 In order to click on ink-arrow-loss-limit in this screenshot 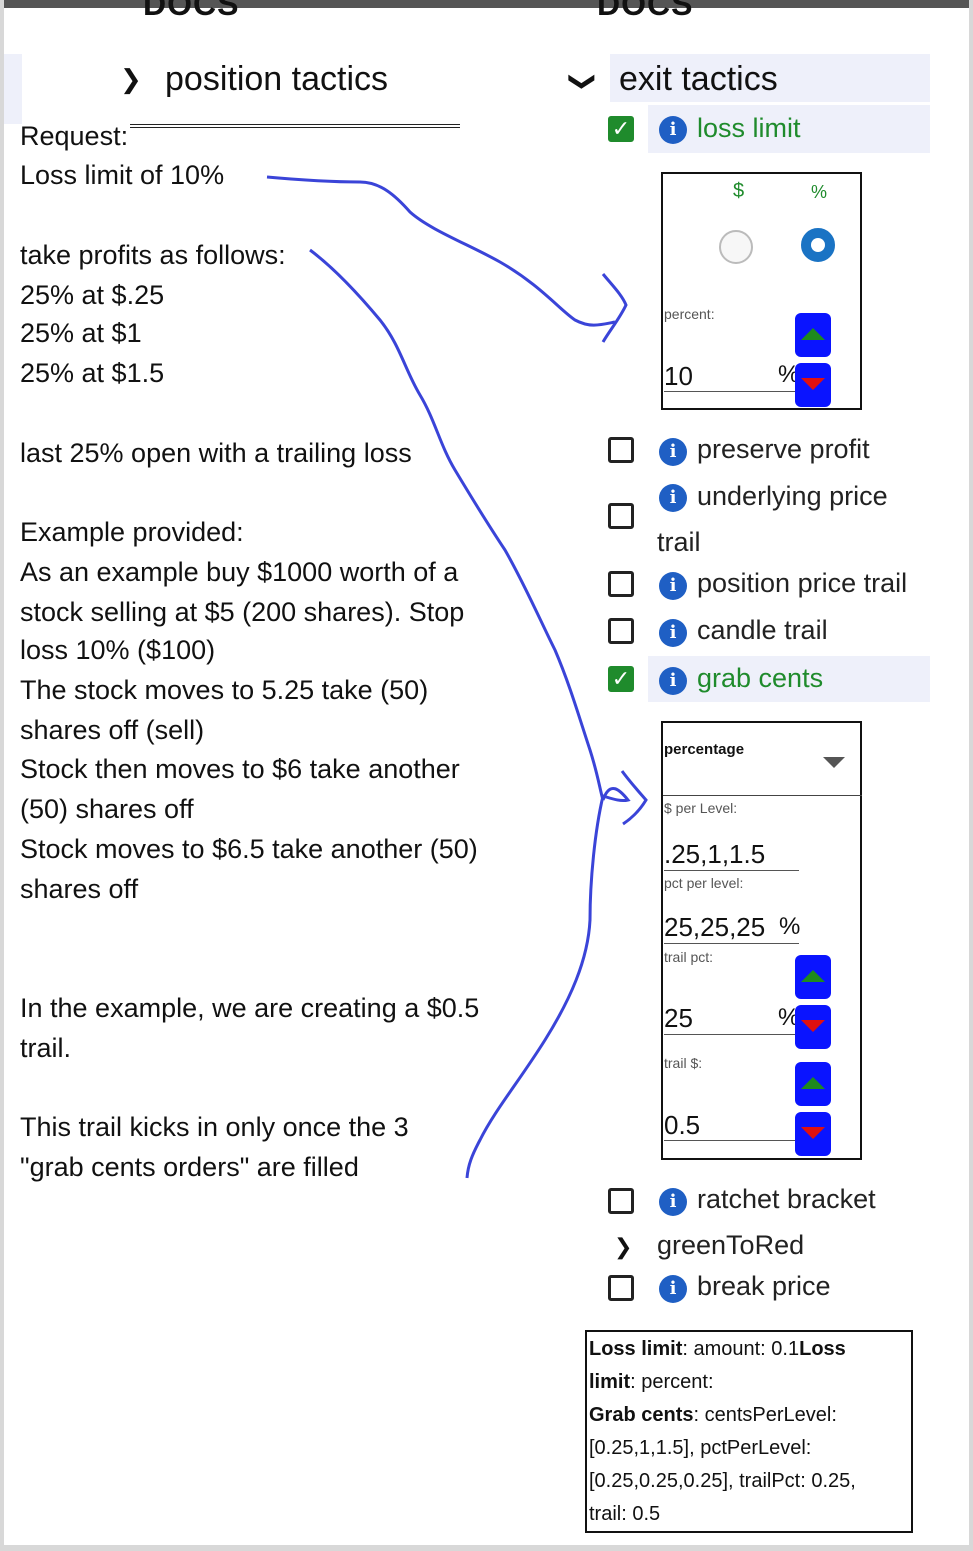, I will do `click(441, 251)`.